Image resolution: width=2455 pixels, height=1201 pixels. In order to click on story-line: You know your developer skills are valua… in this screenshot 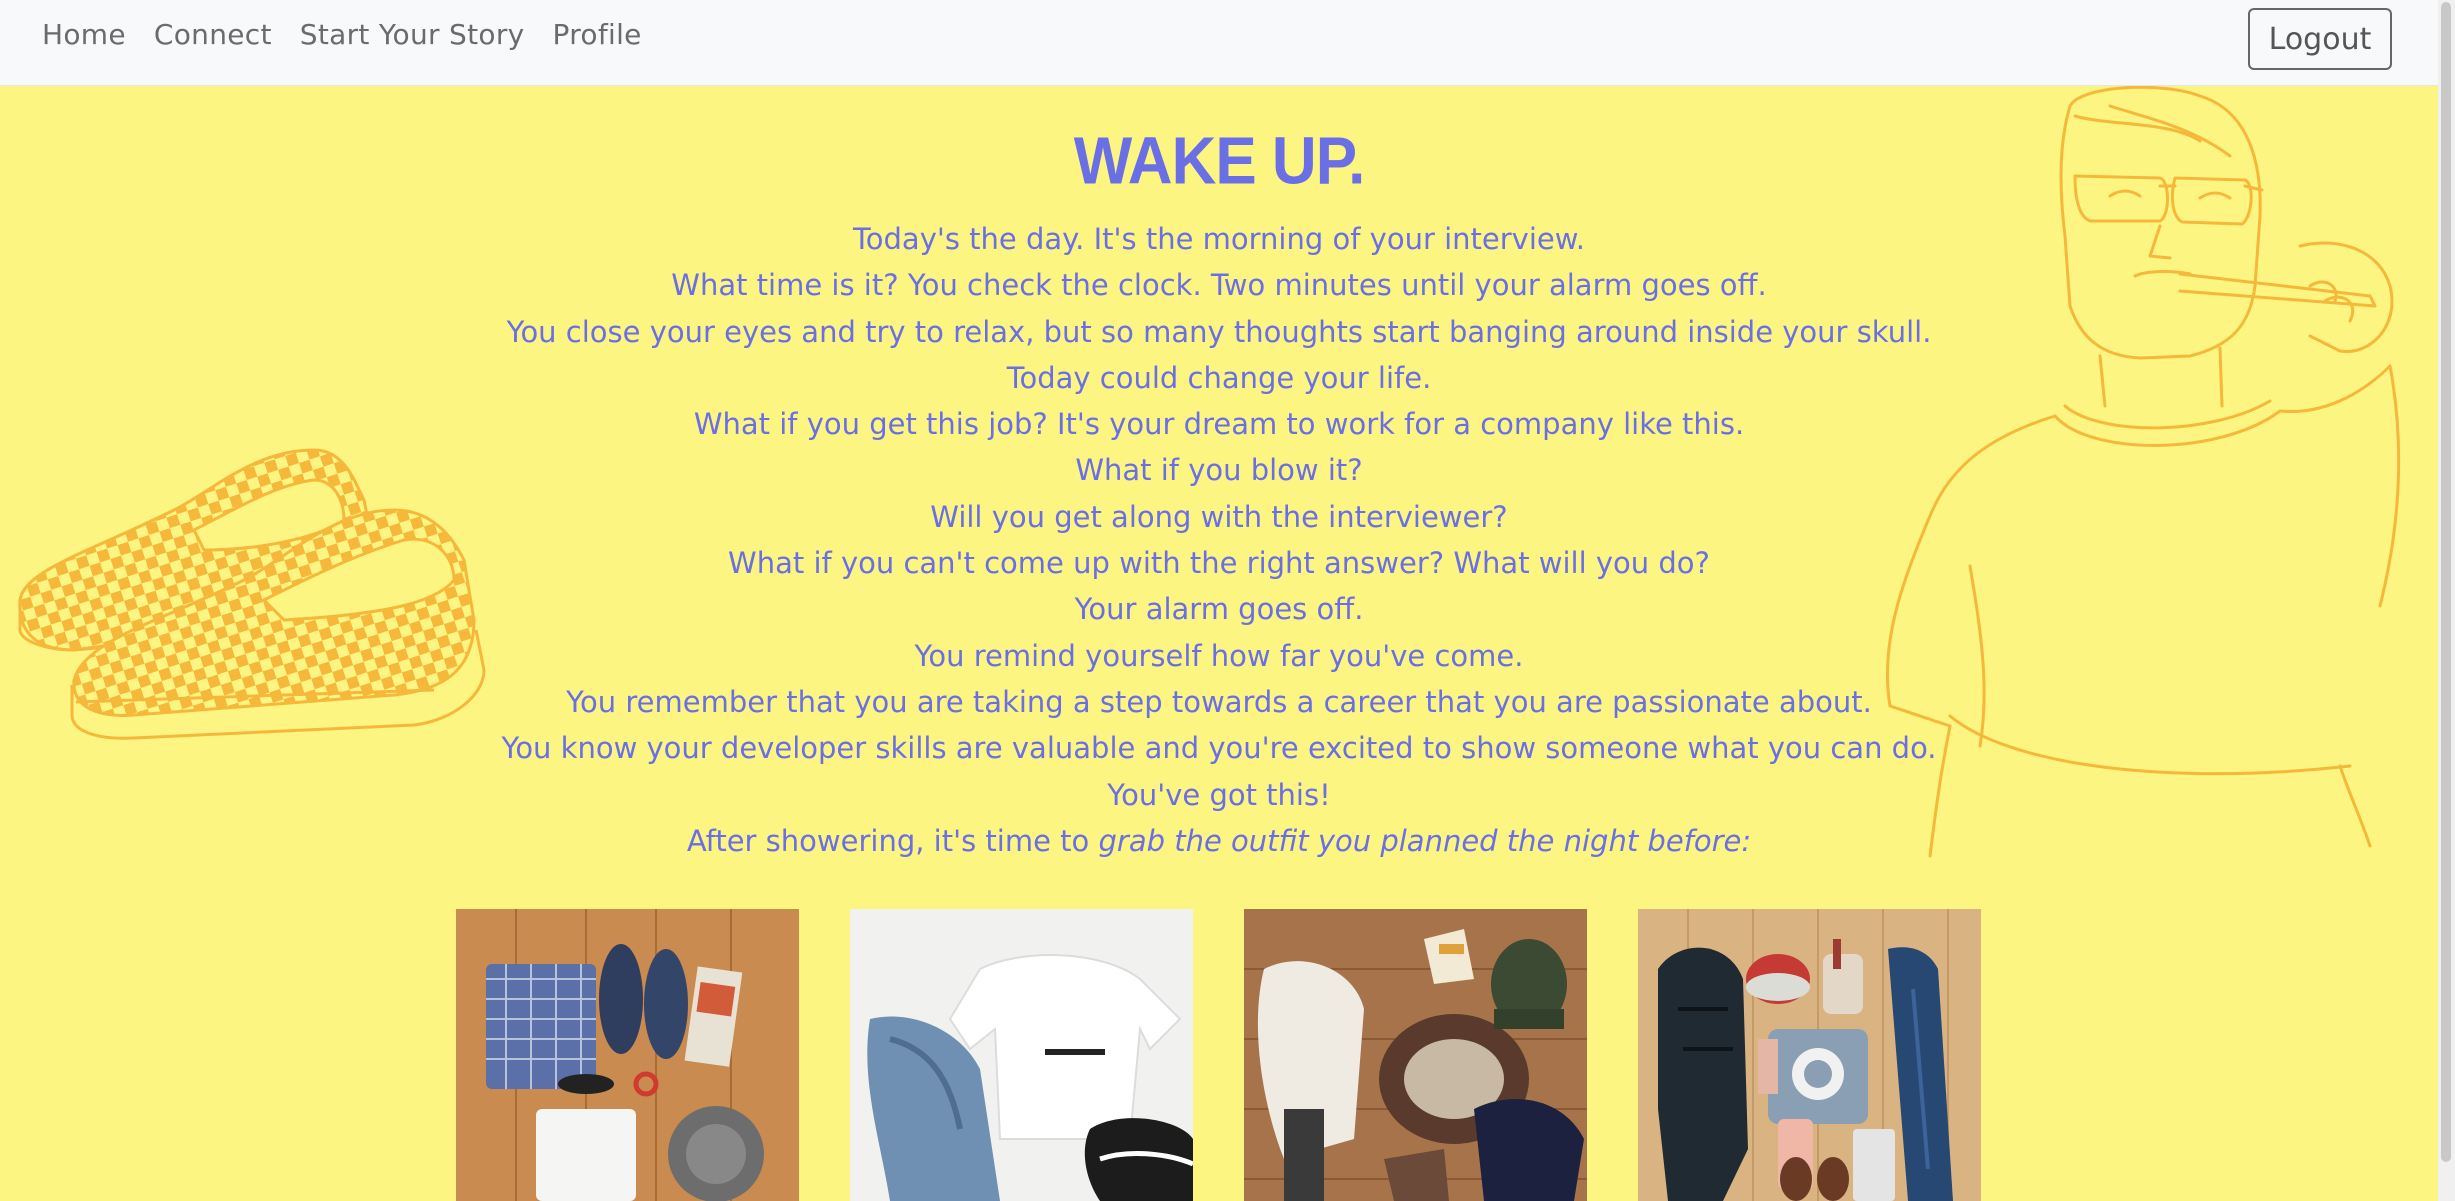, I will do `click(1219, 748)`.